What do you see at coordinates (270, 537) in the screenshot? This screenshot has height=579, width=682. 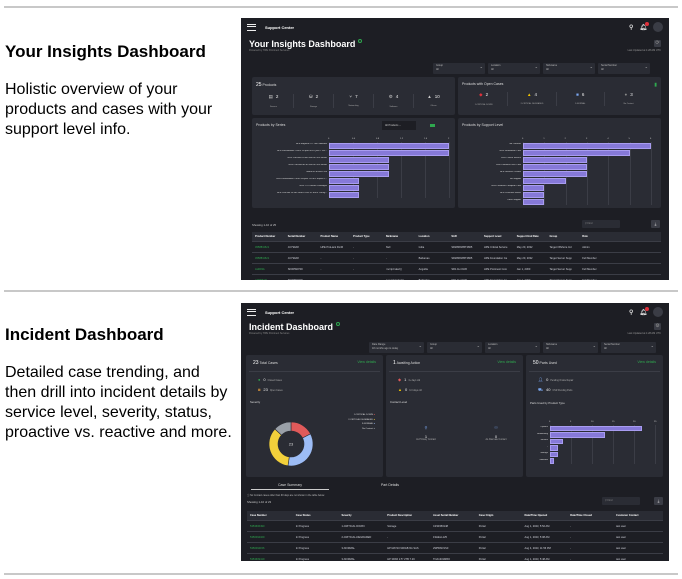 I see `row-link: 5350094329` at bounding box center [270, 537].